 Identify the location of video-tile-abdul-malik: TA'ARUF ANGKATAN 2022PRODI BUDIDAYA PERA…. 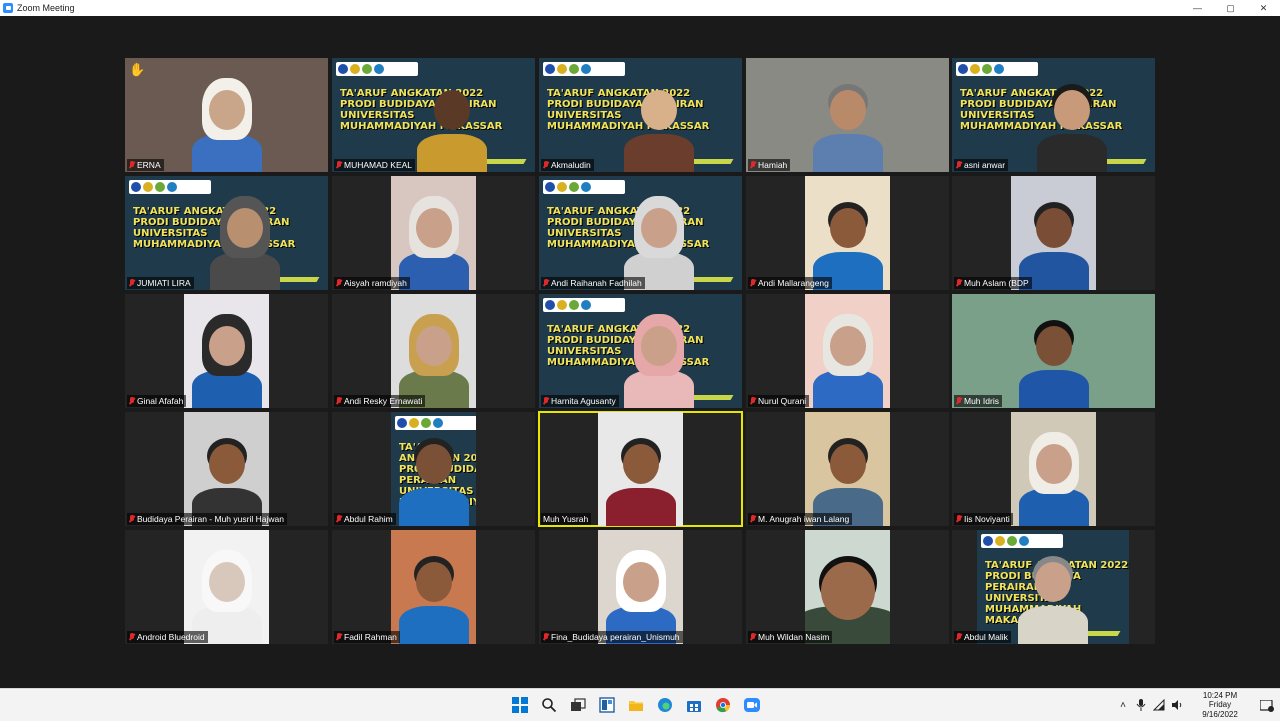
(1053, 587).